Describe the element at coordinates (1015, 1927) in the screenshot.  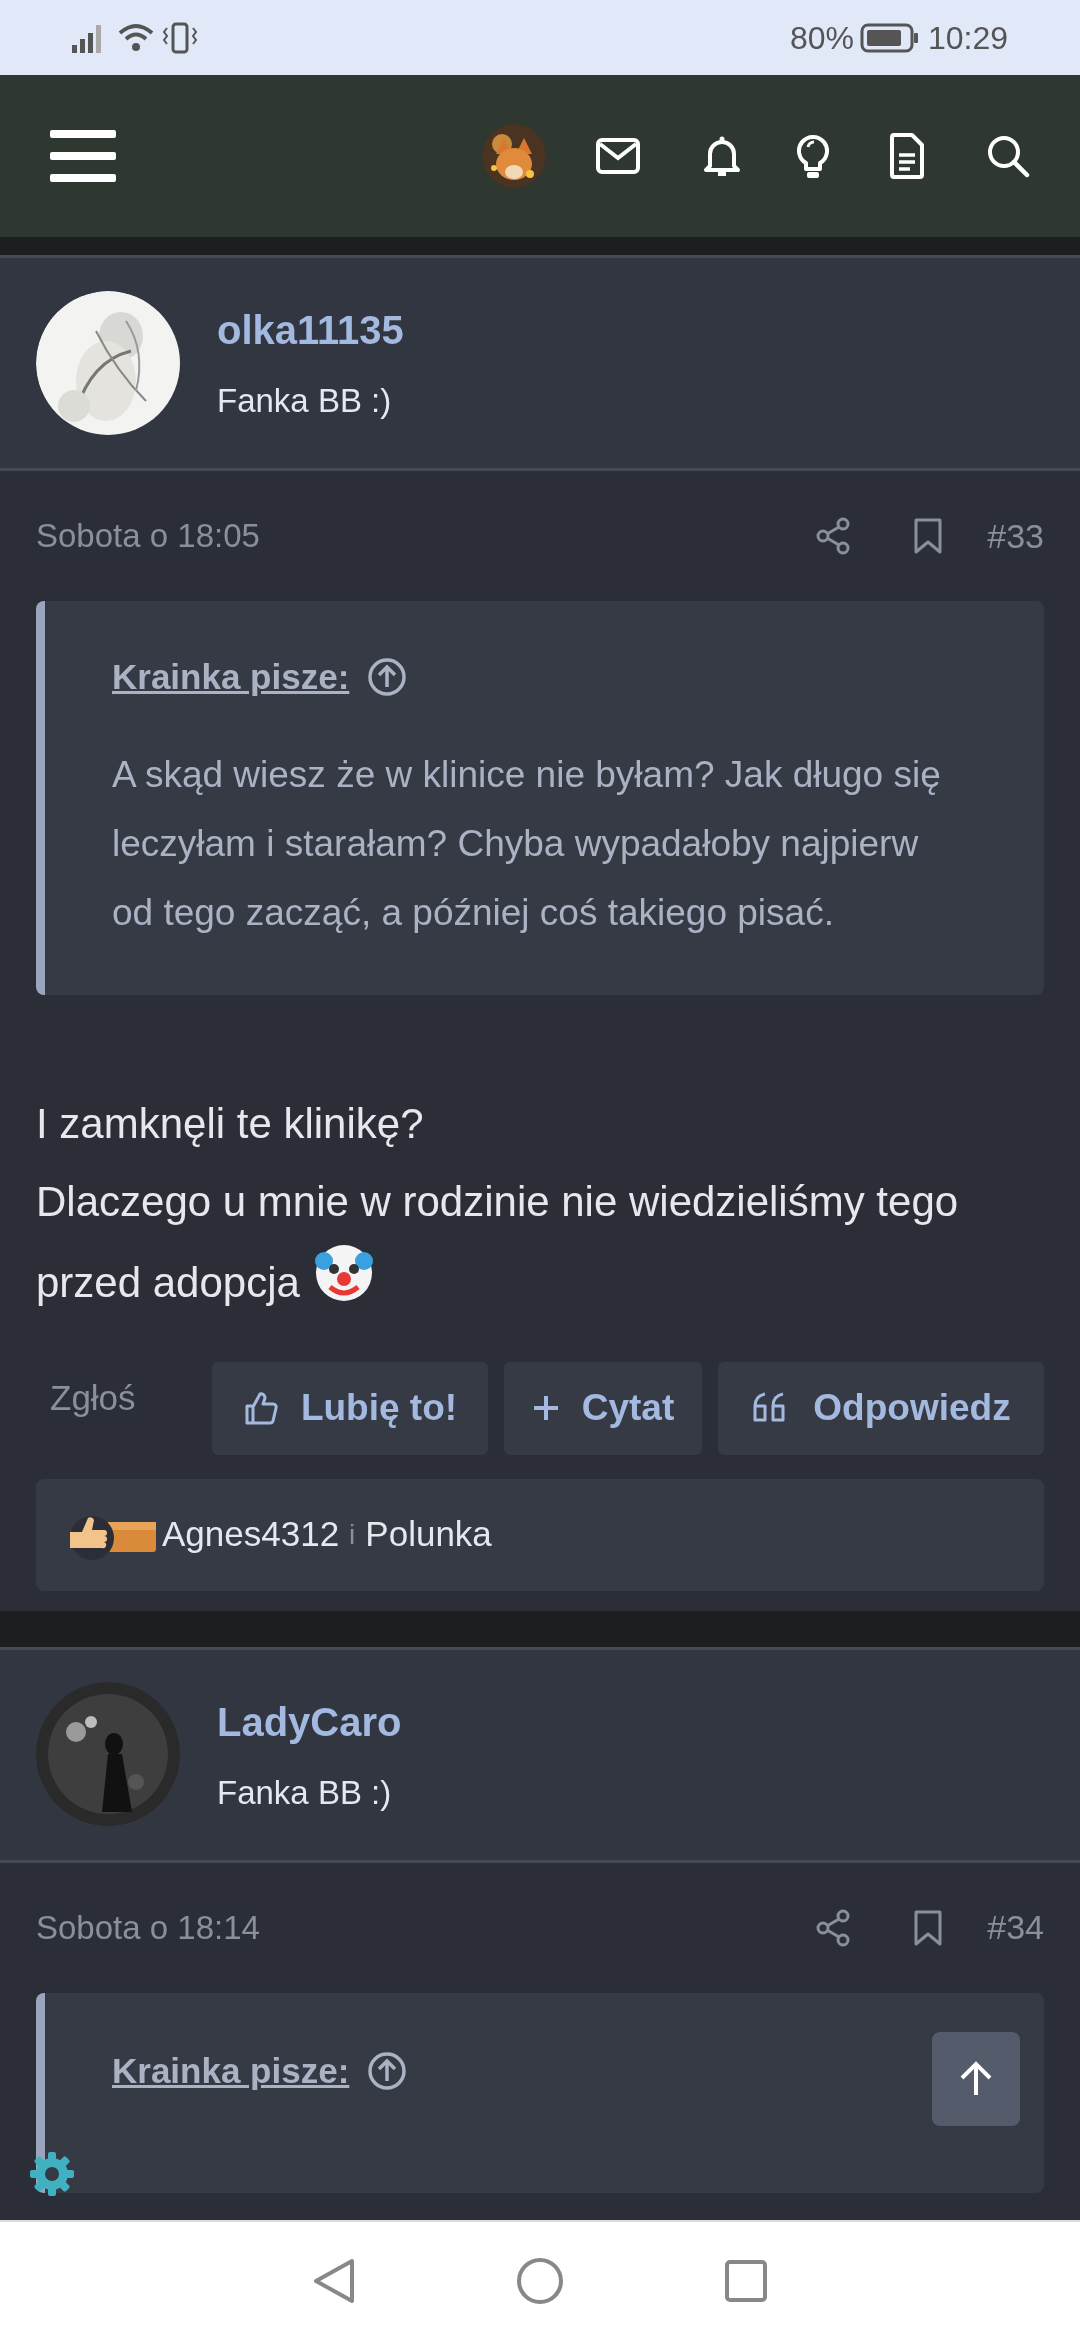
I see `post-number: #34` at that location.